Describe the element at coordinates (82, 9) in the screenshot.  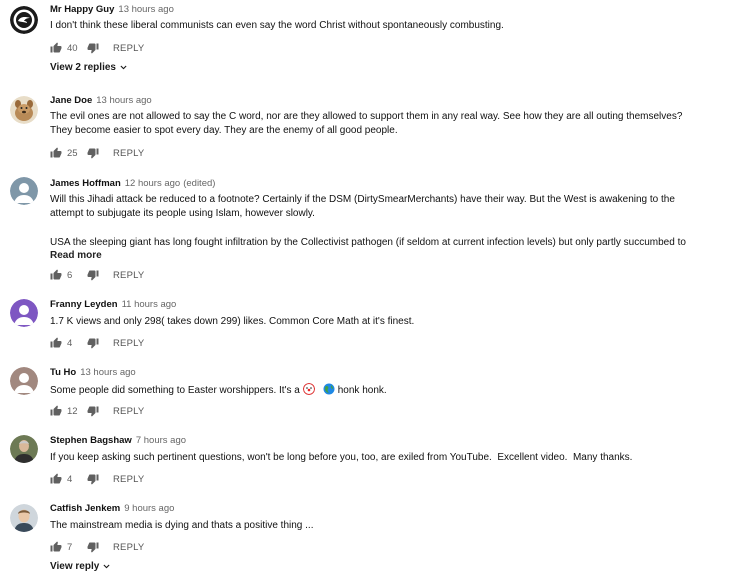
I see `author-name: Mr Happy Guy` at that location.